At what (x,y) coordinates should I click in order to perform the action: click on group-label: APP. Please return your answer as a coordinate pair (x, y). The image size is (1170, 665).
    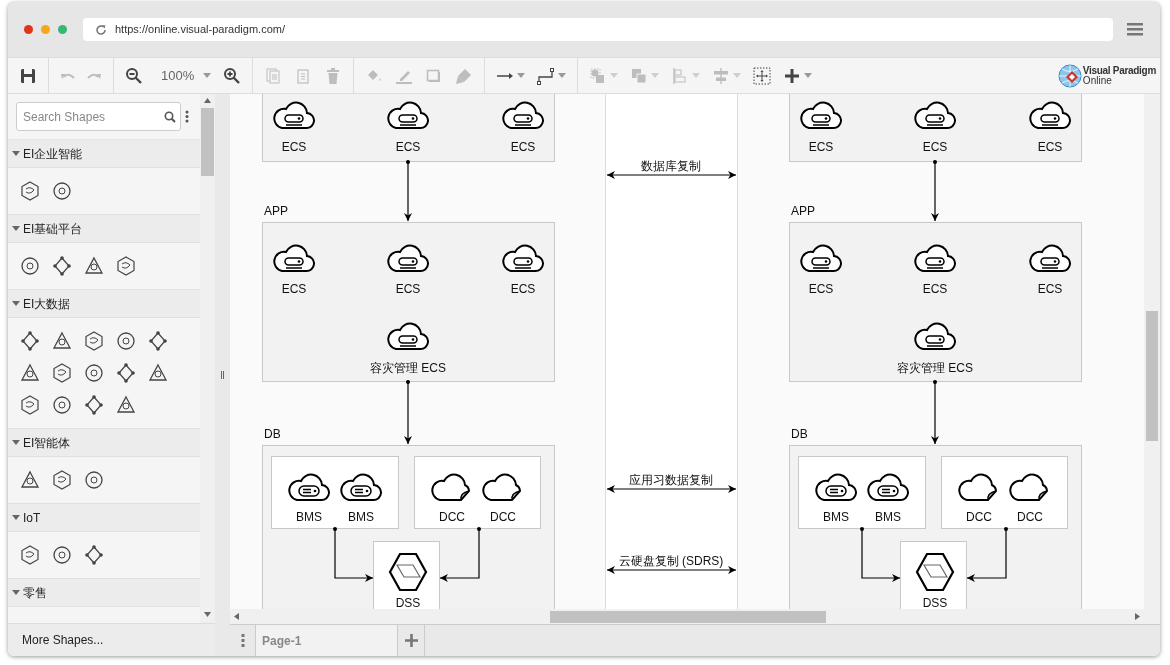
    Looking at the image, I should click on (276, 211).